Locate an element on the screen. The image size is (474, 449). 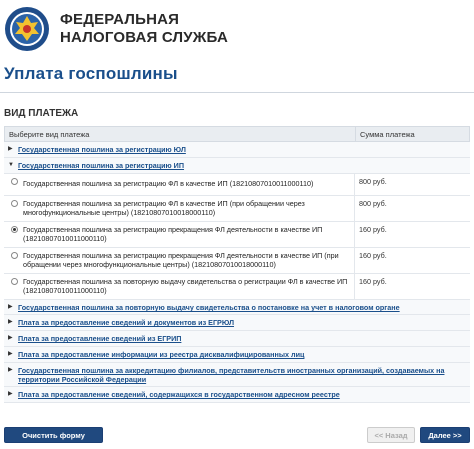
next-button: Далее >> is located at coordinates (445, 435).